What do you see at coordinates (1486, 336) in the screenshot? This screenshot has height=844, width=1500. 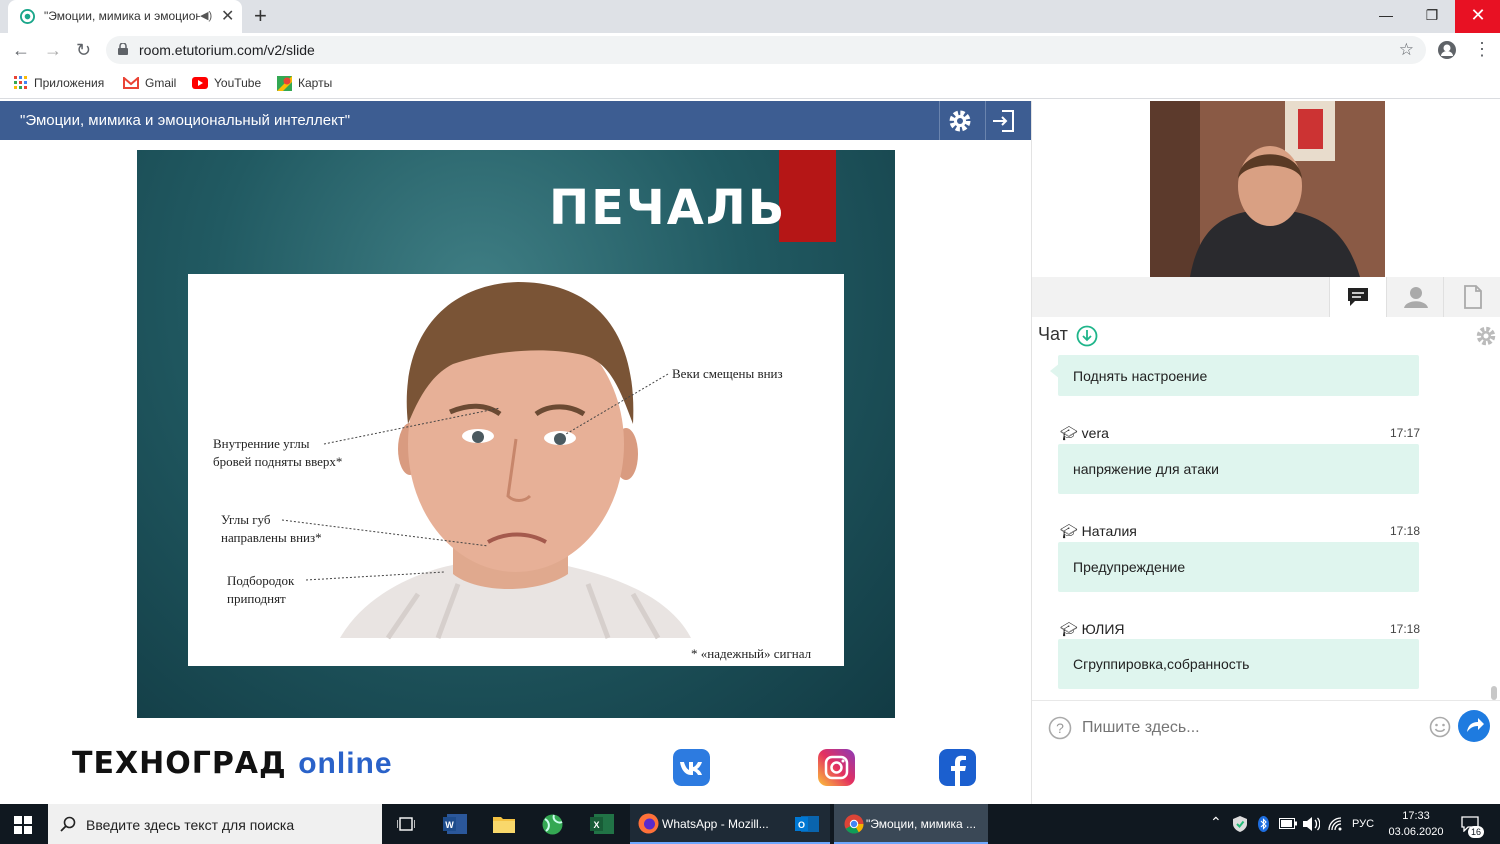 I see `chat-settings-gear-icon` at bounding box center [1486, 336].